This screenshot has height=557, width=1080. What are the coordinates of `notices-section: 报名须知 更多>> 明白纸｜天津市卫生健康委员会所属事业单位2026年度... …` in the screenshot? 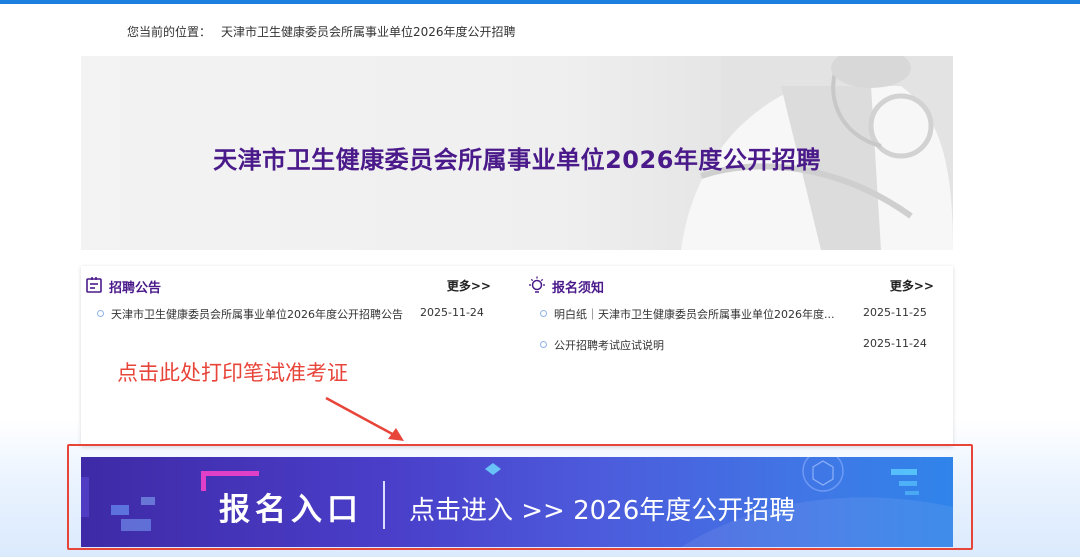 It's located at (739, 356).